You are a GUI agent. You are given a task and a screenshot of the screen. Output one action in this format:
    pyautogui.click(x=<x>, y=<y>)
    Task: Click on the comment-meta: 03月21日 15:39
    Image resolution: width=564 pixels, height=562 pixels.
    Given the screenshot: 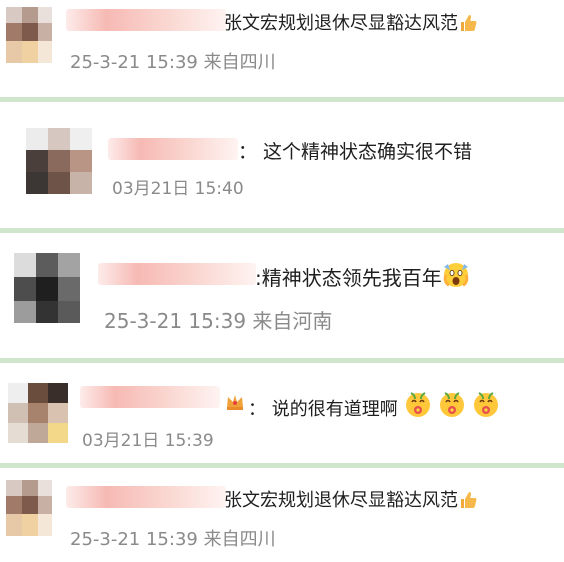 What is the action you would take?
    pyautogui.click(x=148, y=441)
    